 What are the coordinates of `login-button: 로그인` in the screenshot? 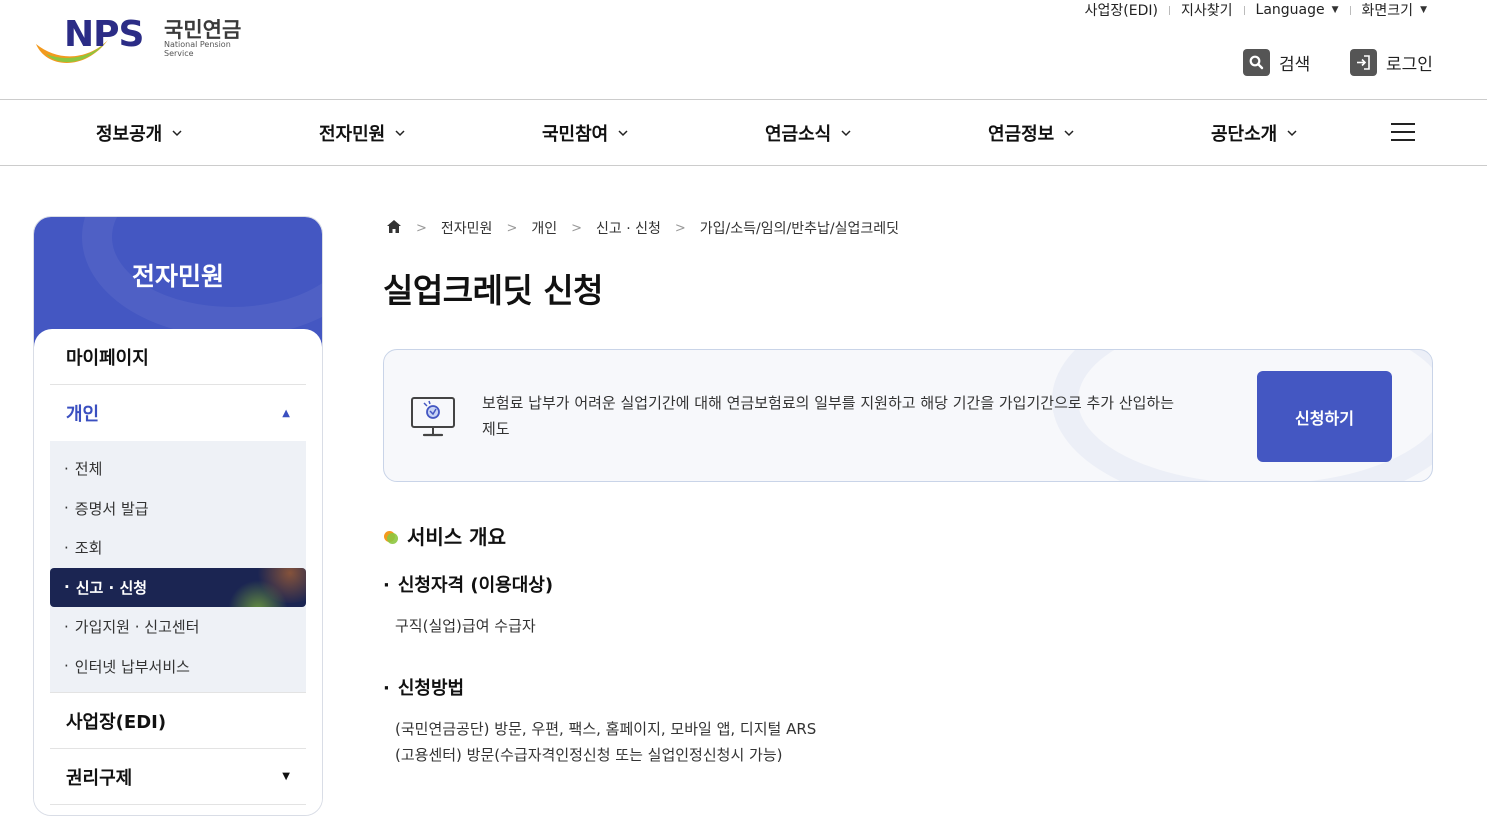 It's located at (1391, 62).